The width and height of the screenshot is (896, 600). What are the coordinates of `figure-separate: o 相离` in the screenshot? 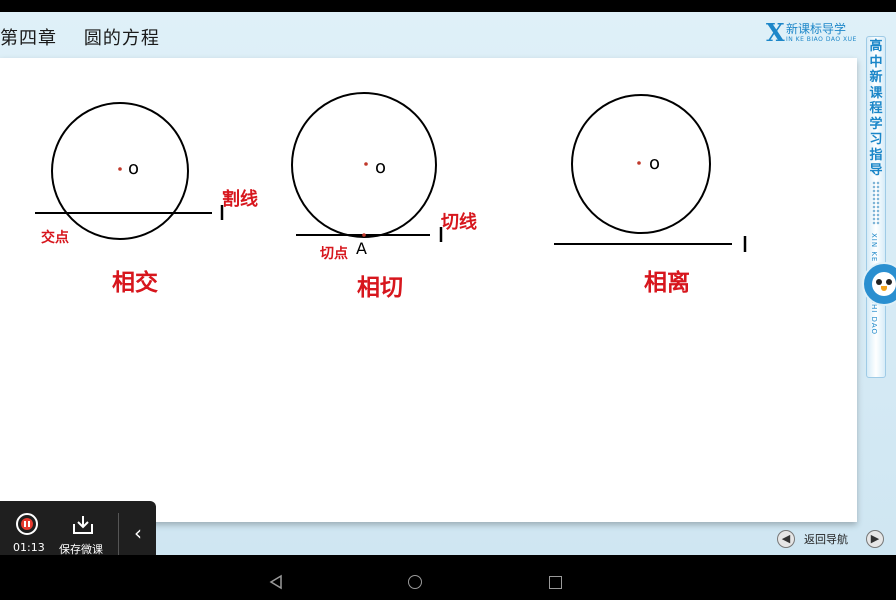 It's located at (650, 195).